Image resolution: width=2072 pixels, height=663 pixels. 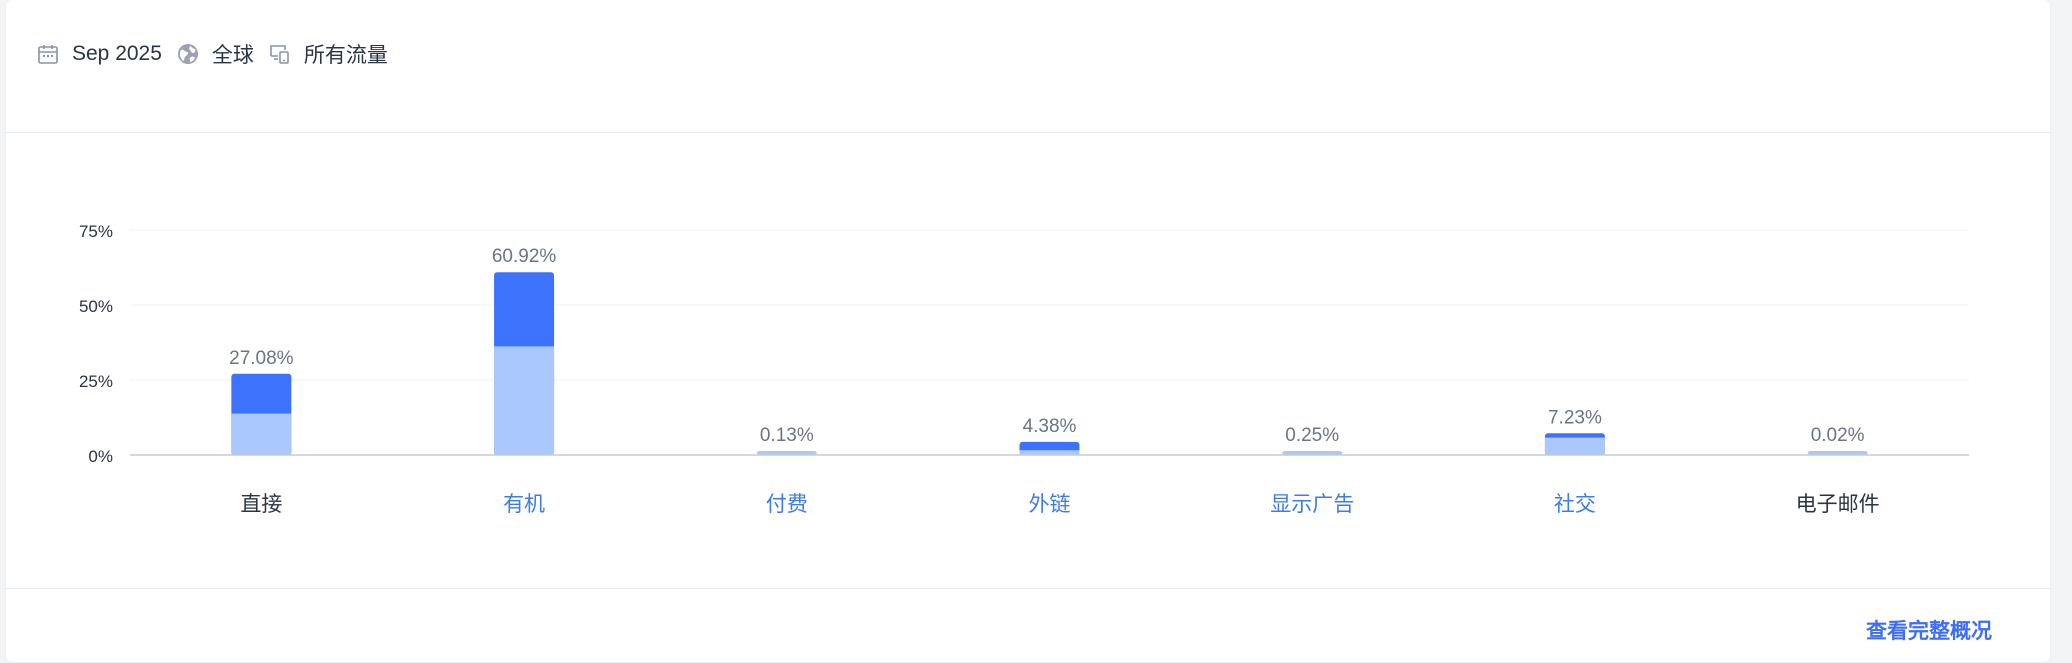 What do you see at coordinates (232, 55) in the screenshot?
I see `region-filter-label: 全球` at bounding box center [232, 55].